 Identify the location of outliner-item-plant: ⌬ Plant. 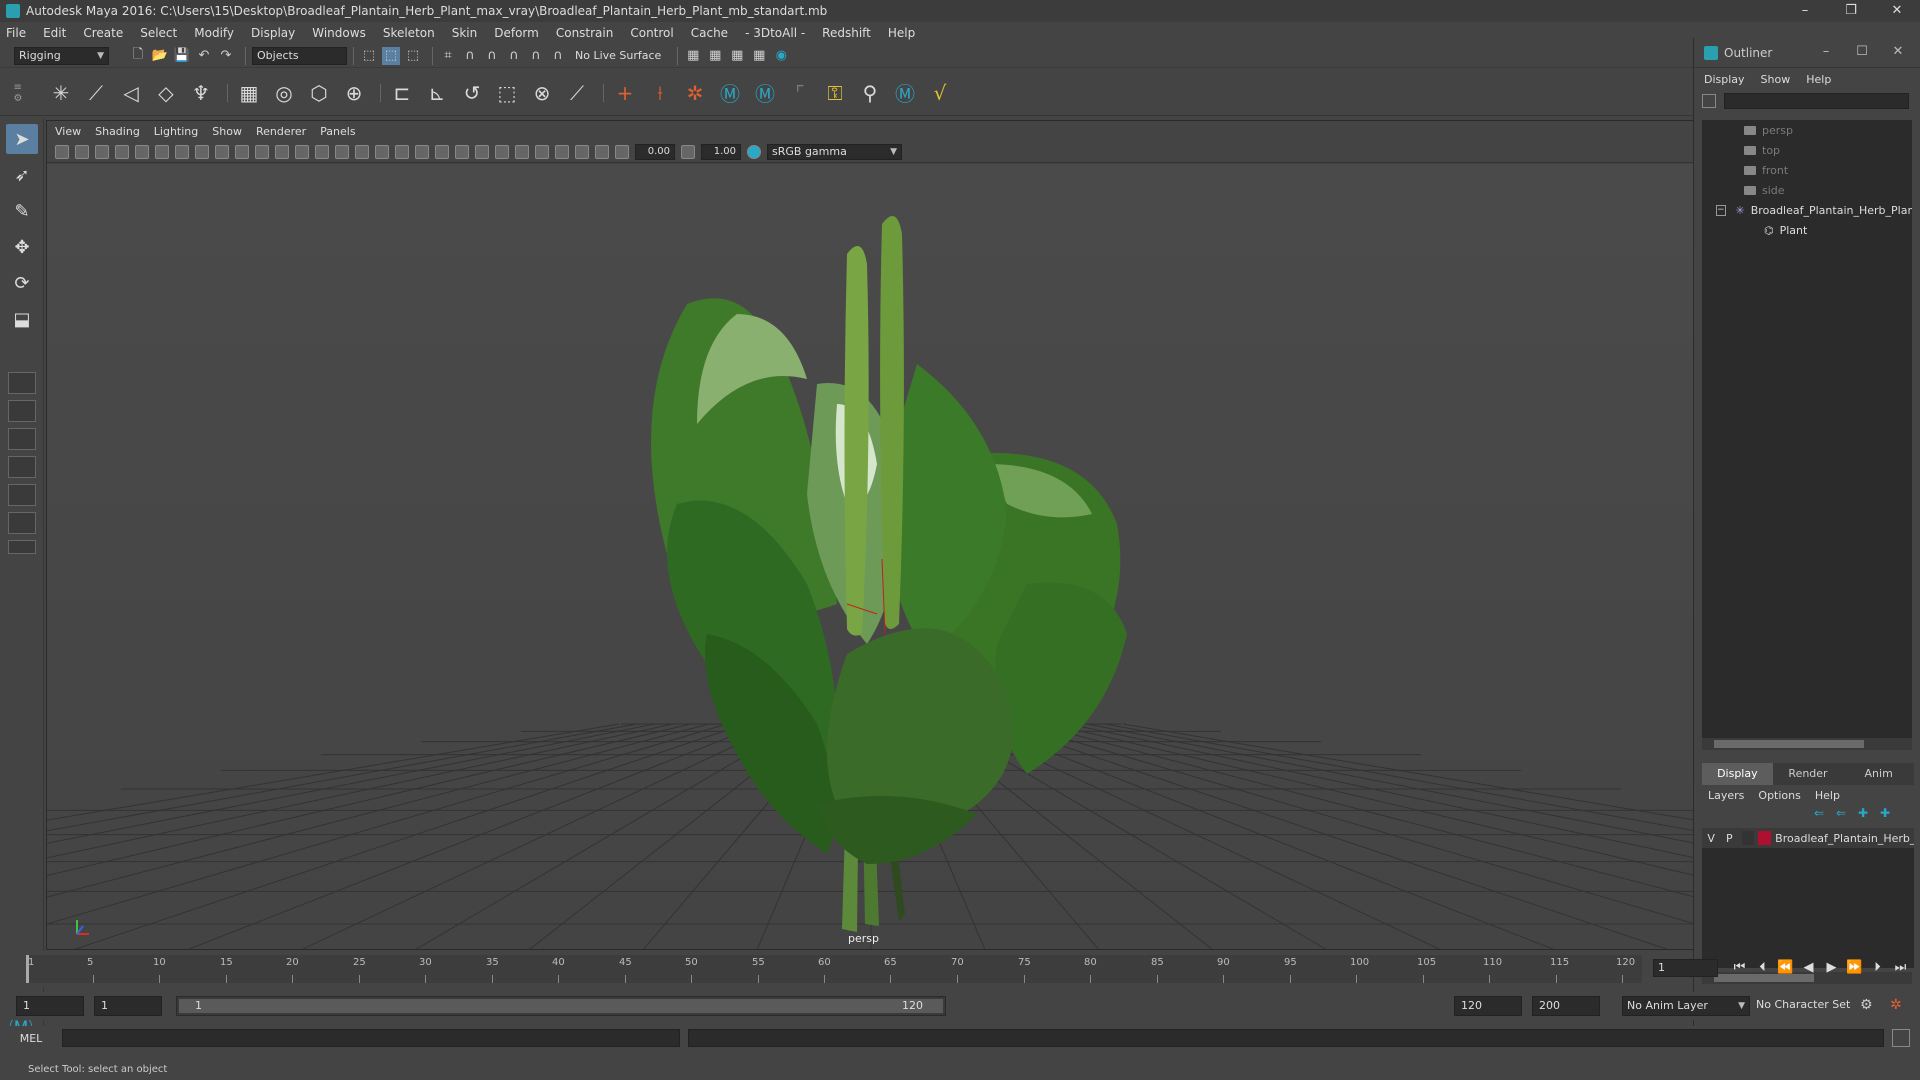
(1807, 230).